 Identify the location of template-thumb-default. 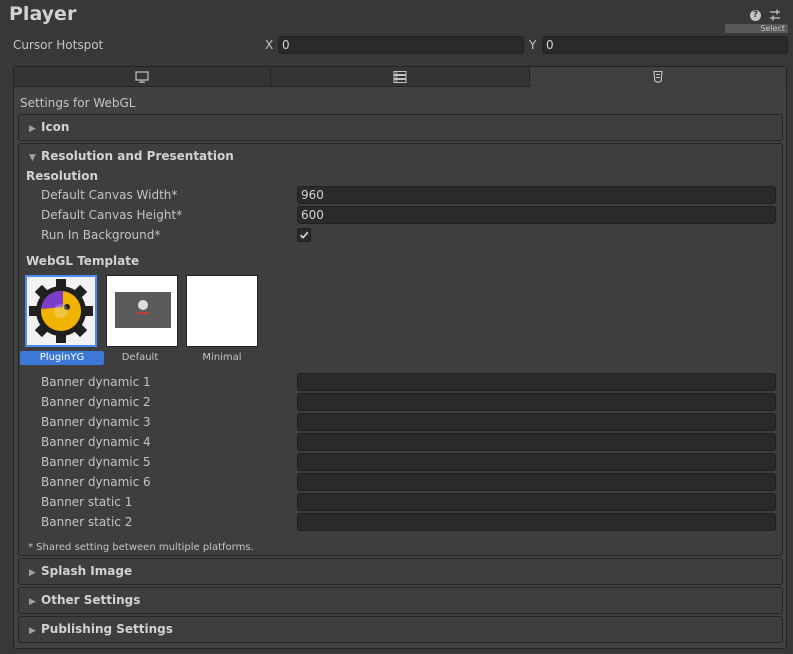
(142, 311).